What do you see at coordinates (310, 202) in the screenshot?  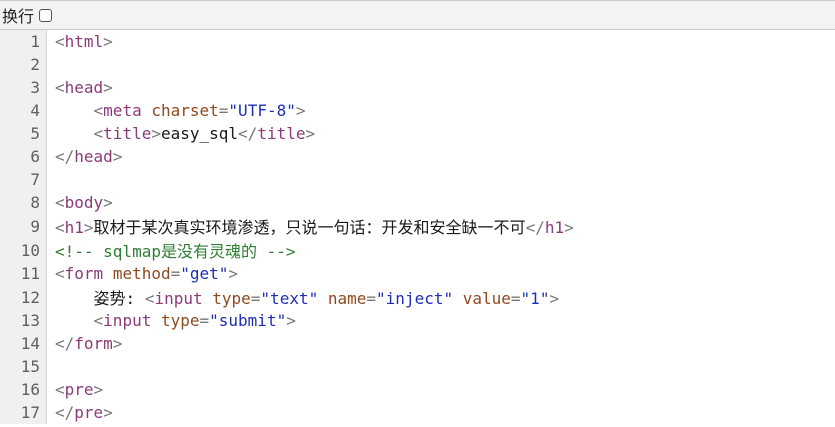 I see `line-content: <body>` at bounding box center [310, 202].